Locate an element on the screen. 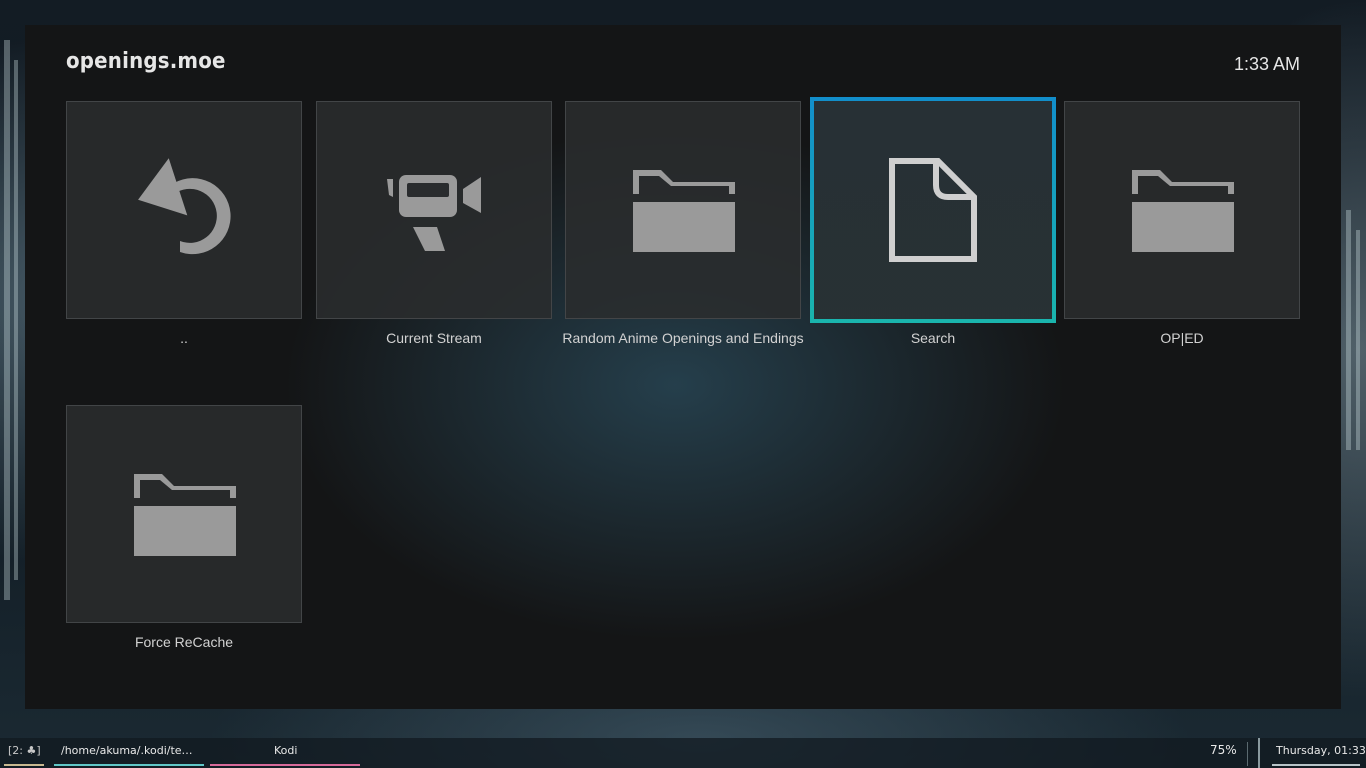  tile-parent-folder is located at coordinates (184, 210).